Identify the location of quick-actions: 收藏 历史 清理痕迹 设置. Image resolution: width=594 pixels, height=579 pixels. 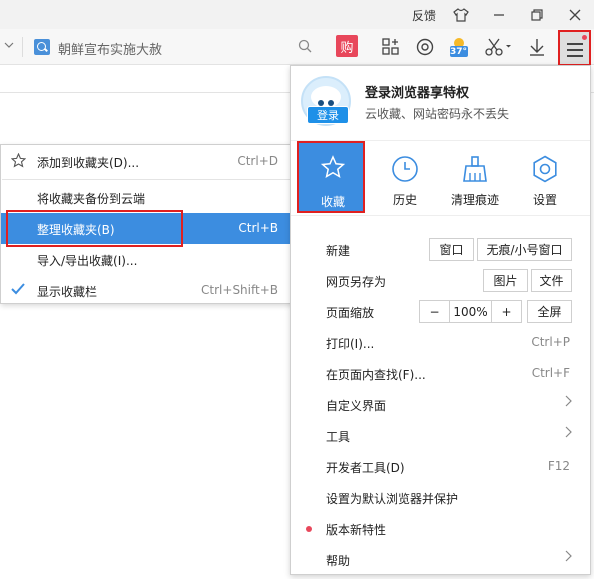
(440, 178).